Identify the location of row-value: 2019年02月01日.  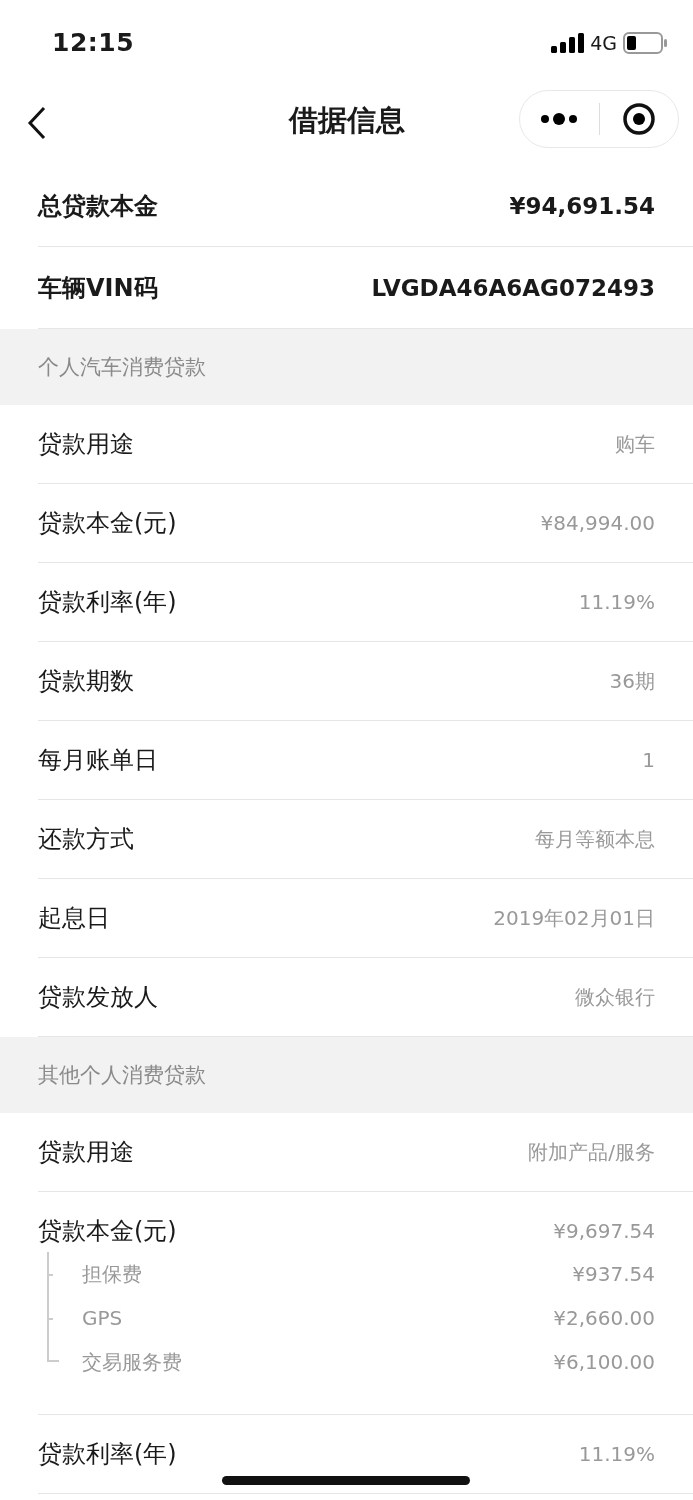
(574, 918).